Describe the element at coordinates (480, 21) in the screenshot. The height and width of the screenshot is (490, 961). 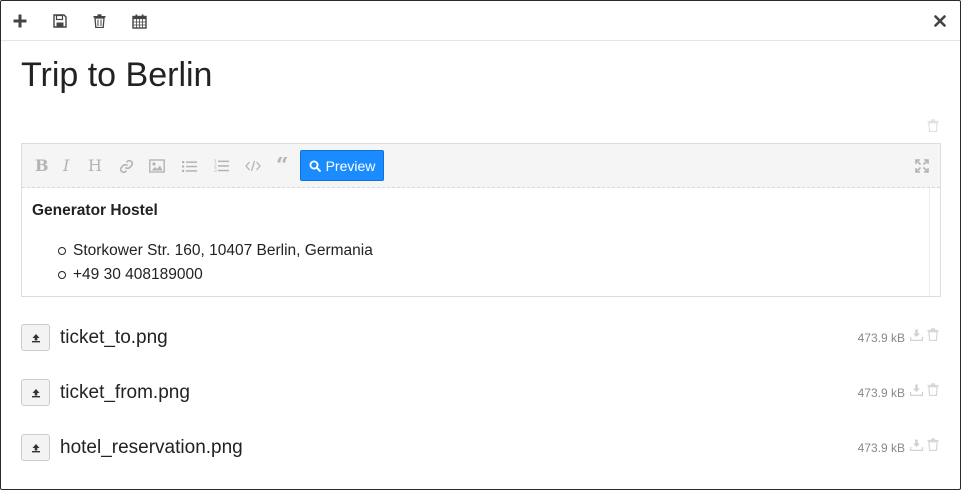
I see `top-toolbar` at that location.